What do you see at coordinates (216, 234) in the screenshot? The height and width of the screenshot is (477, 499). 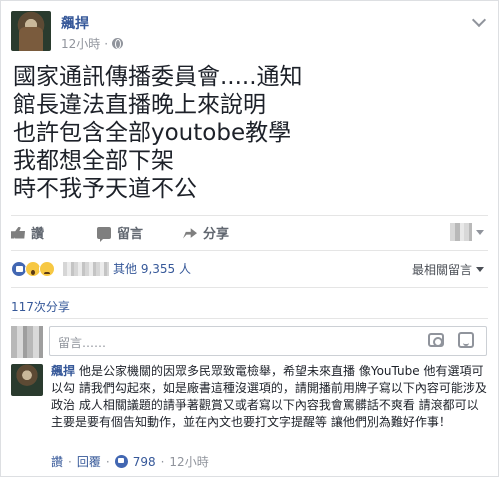 I see `share-button-label: 分享` at bounding box center [216, 234].